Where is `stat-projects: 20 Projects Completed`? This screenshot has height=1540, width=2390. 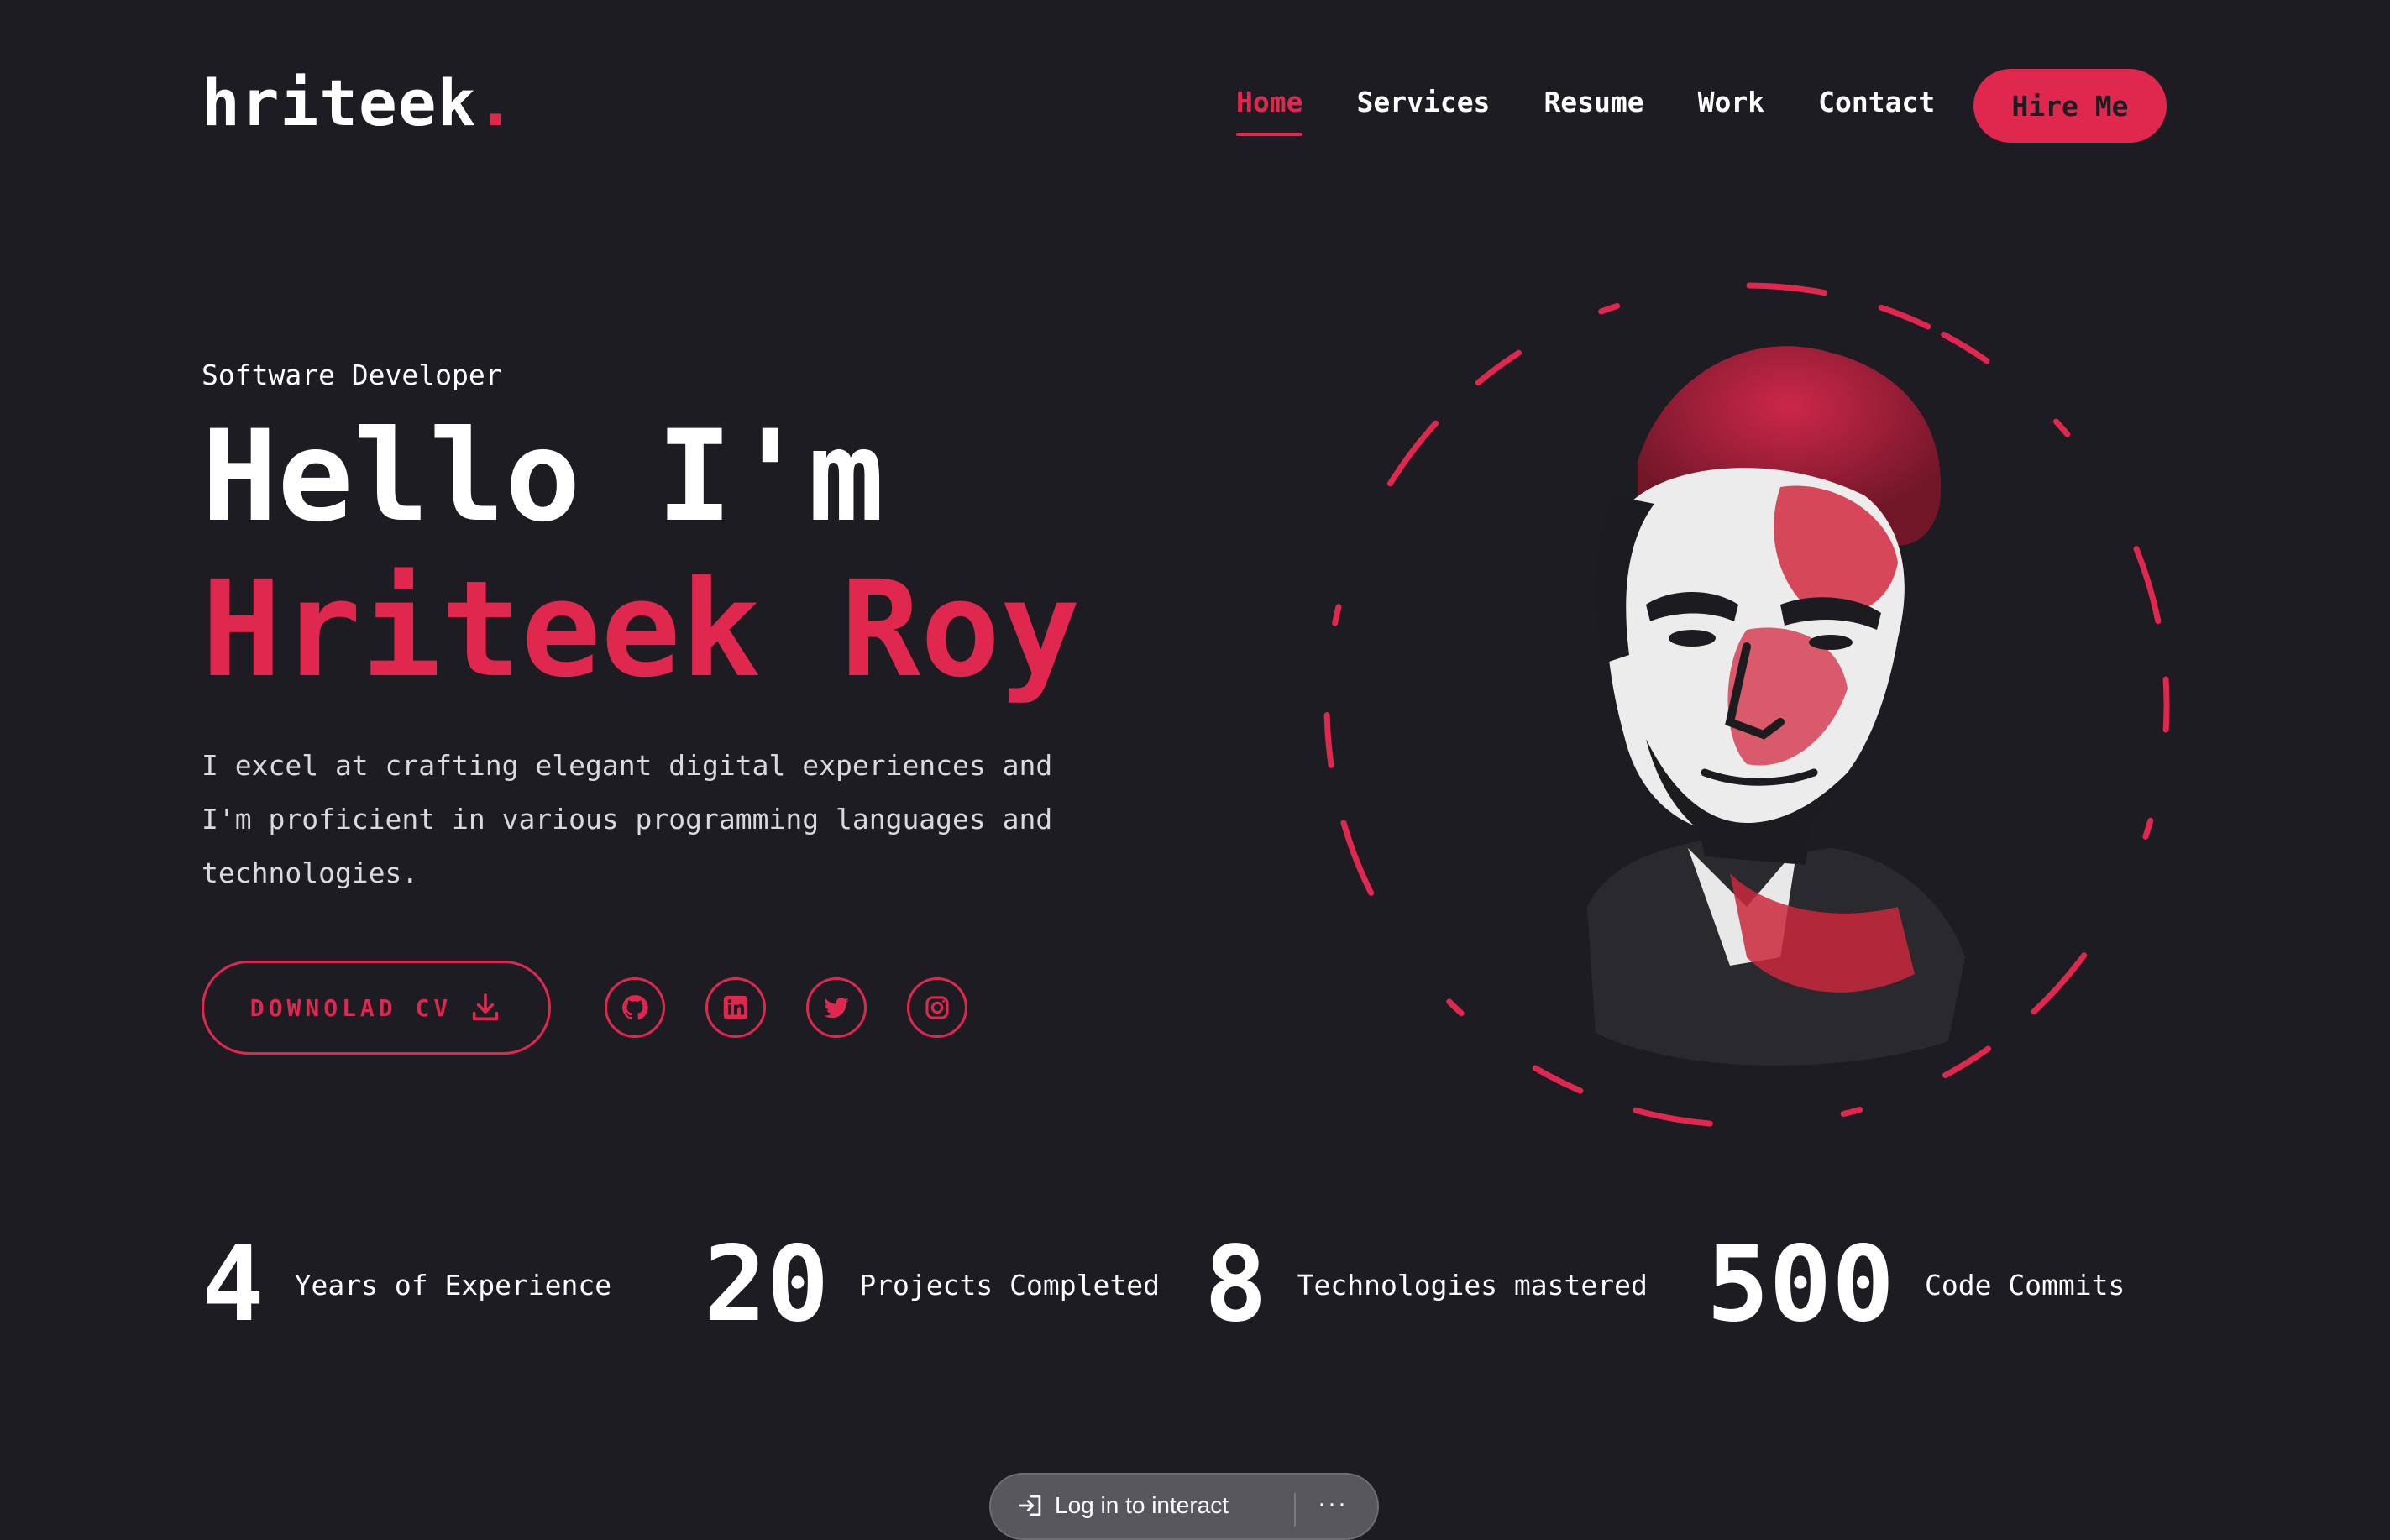 stat-projects: 20 Projects Completed is located at coordinates (932, 1285).